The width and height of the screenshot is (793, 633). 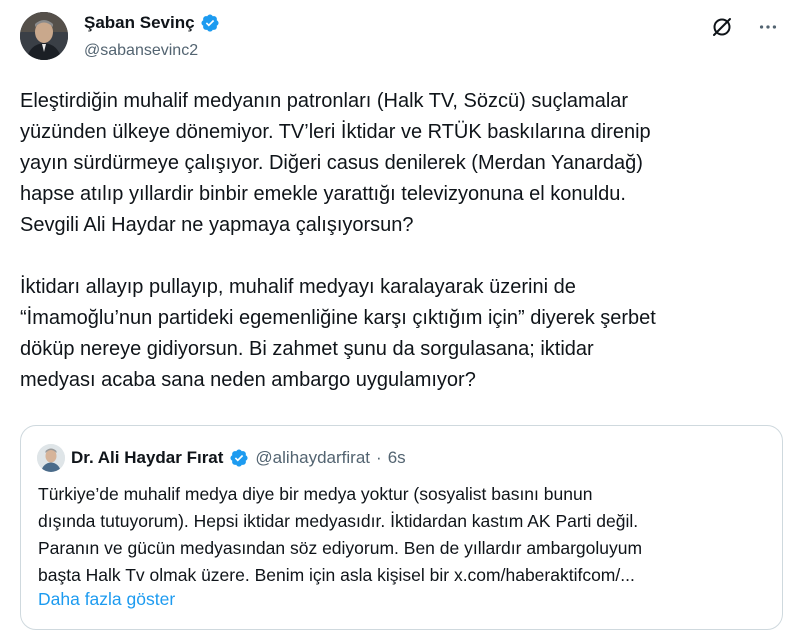 I want to click on quoted-author-avatar, so click(x=51, y=458).